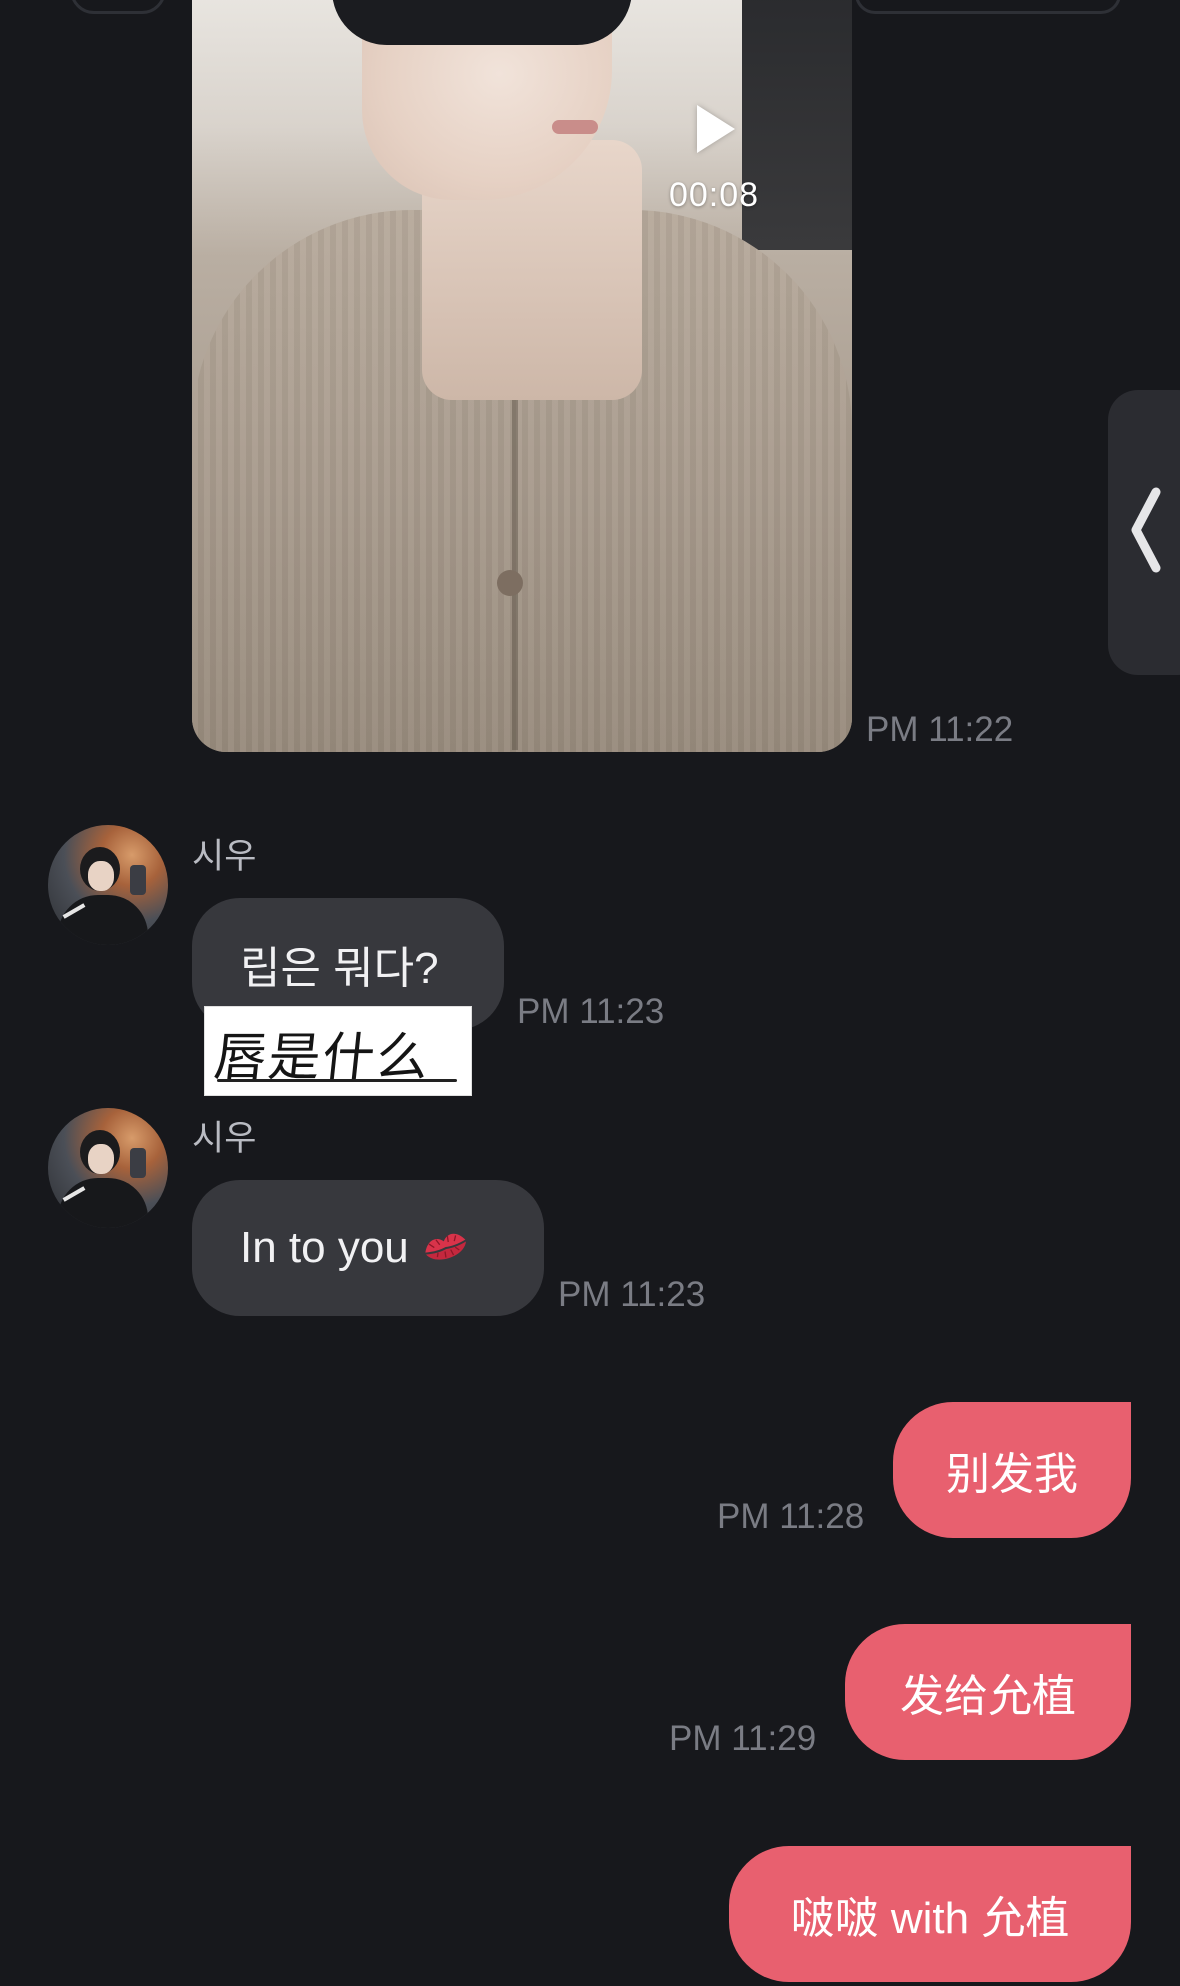 The height and width of the screenshot is (1986, 1180). Describe the element at coordinates (940, 729) in the screenshot. I see `video-timestamp: PM 11:22` at that location.